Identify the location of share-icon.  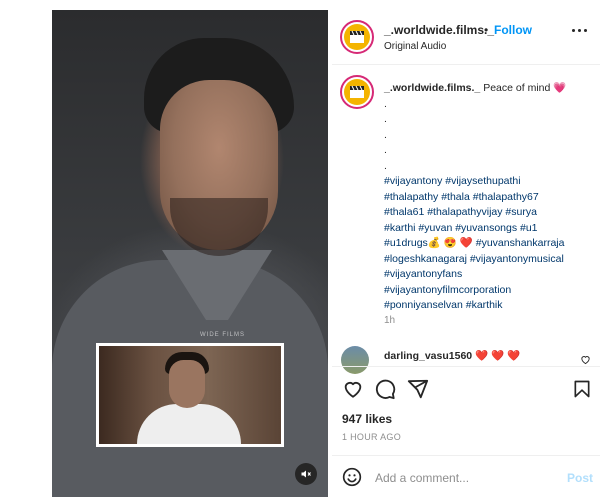
(418, 391).